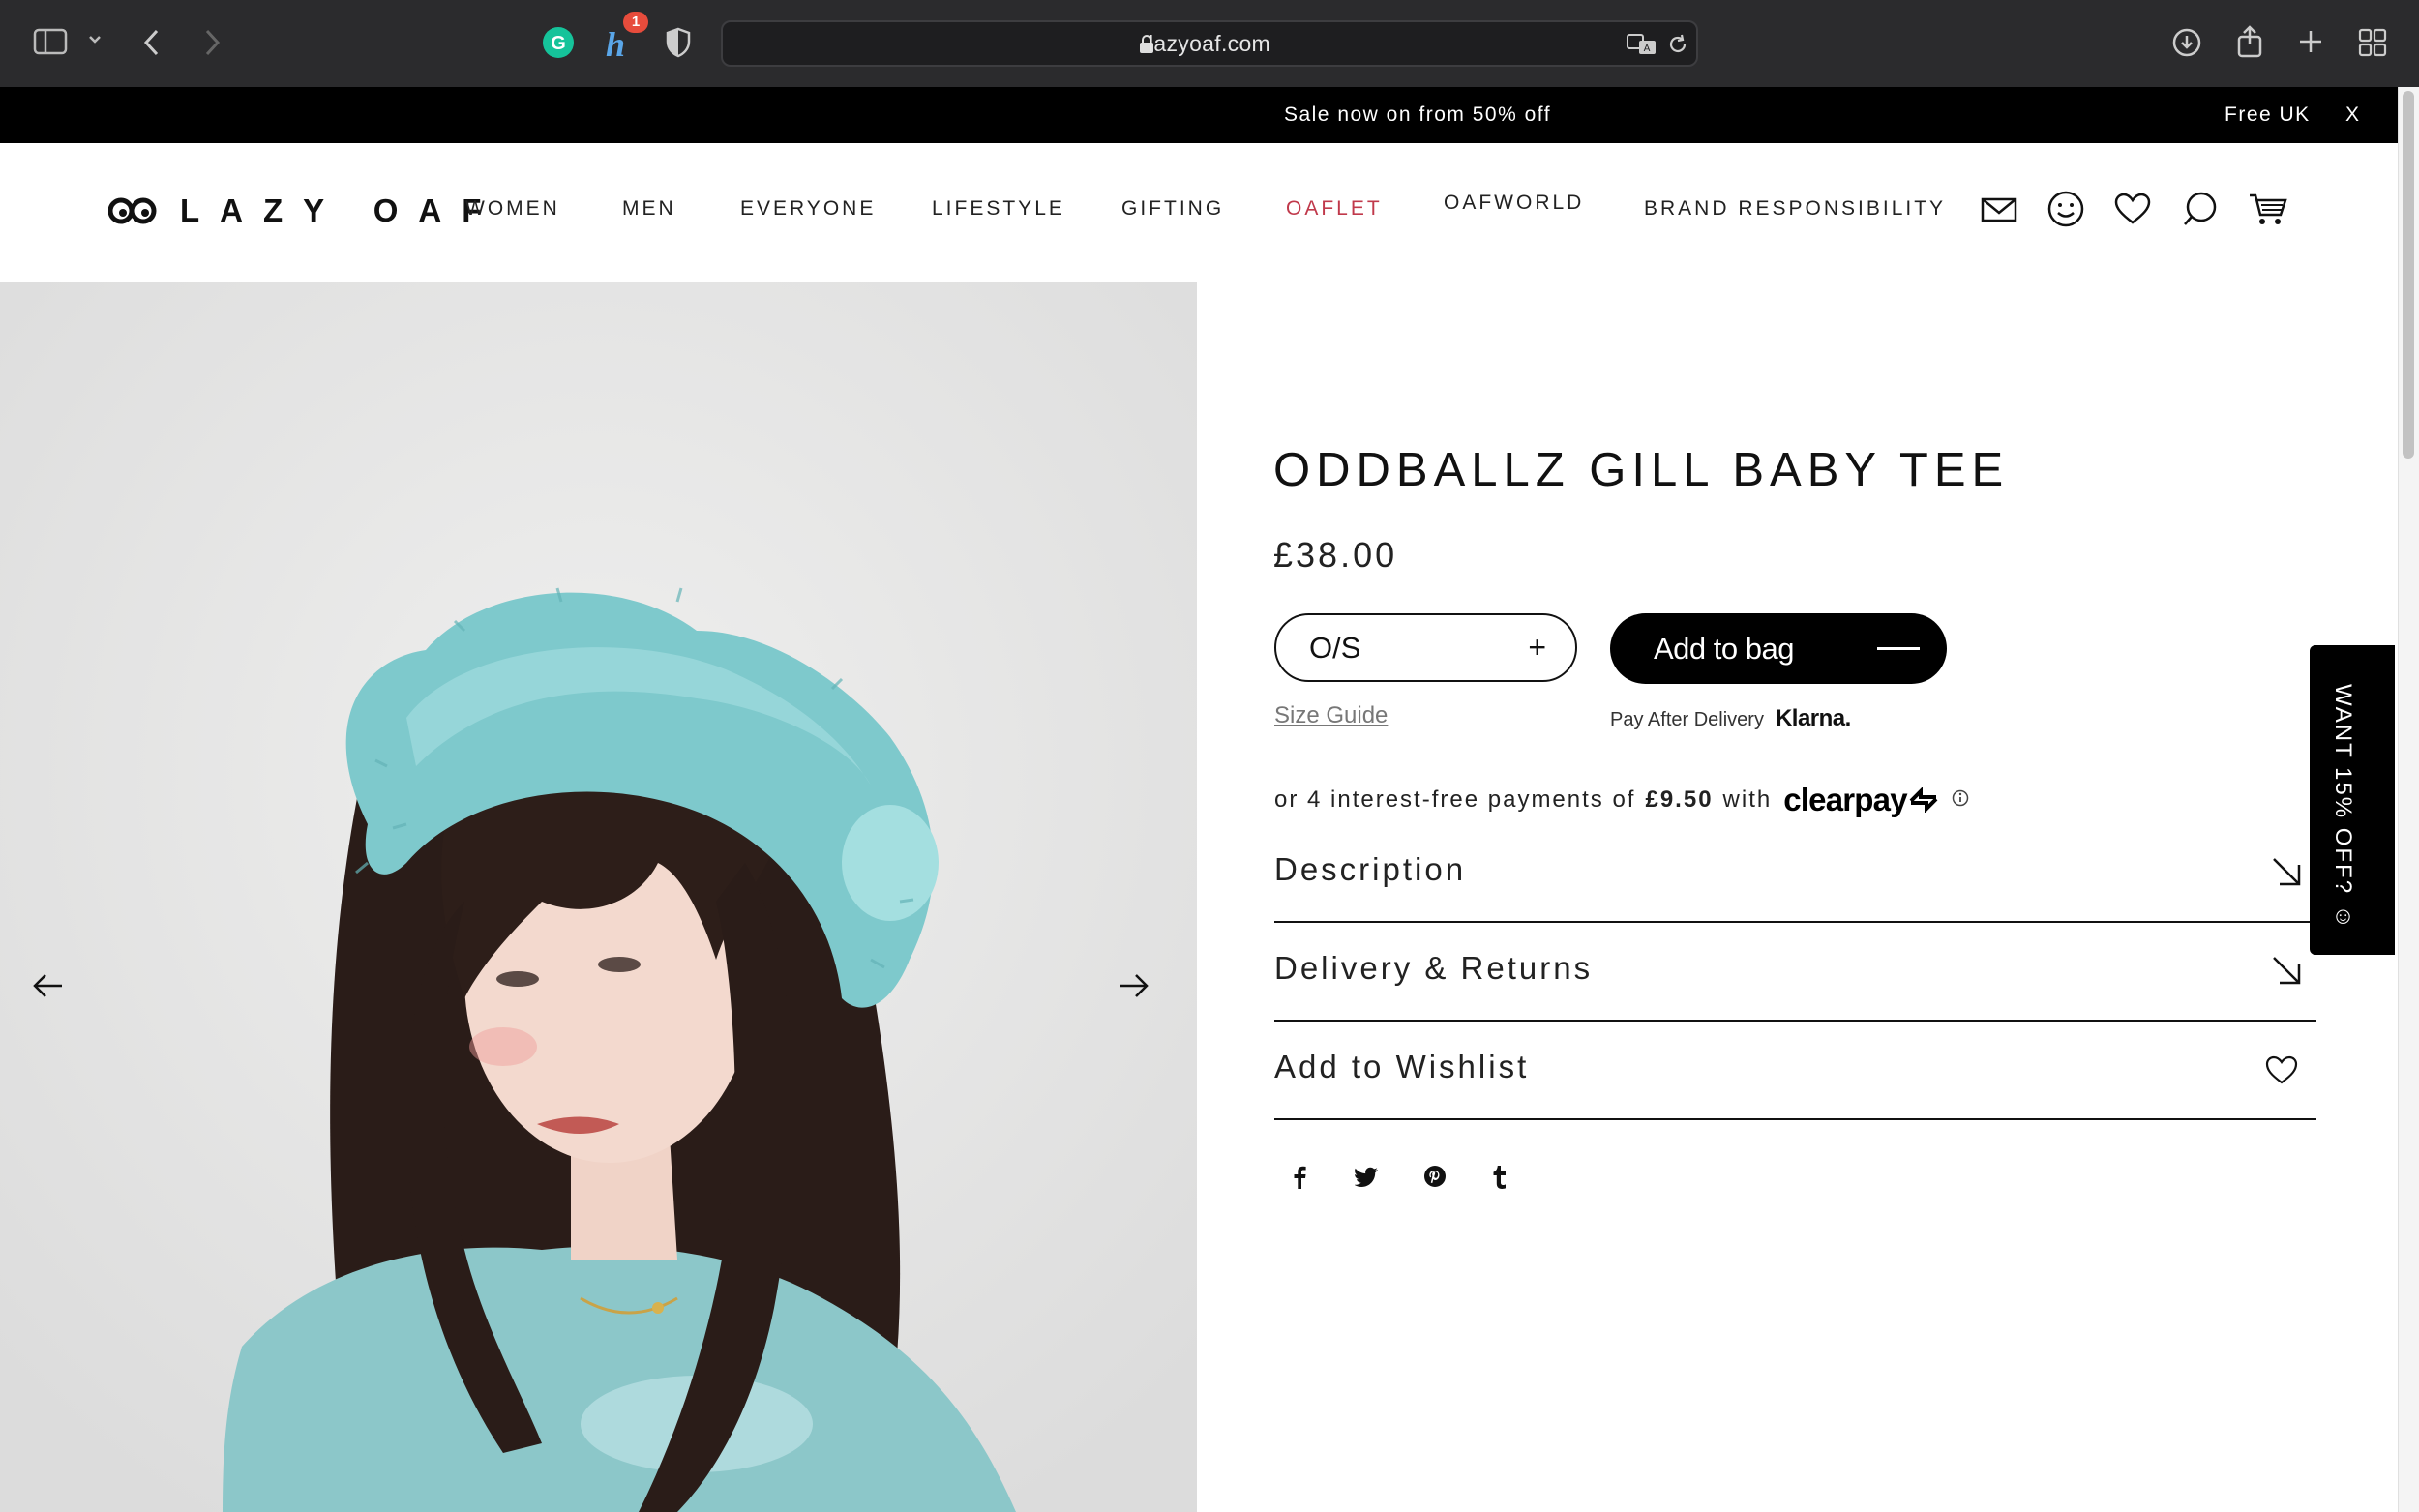 The image size is (2419, 1512). What do you see at coordinates (1642, 470) in the screenshot?
I see `product-title: ODDBALLZ GILL BABY TEE` at bounding box center [1642, 470].